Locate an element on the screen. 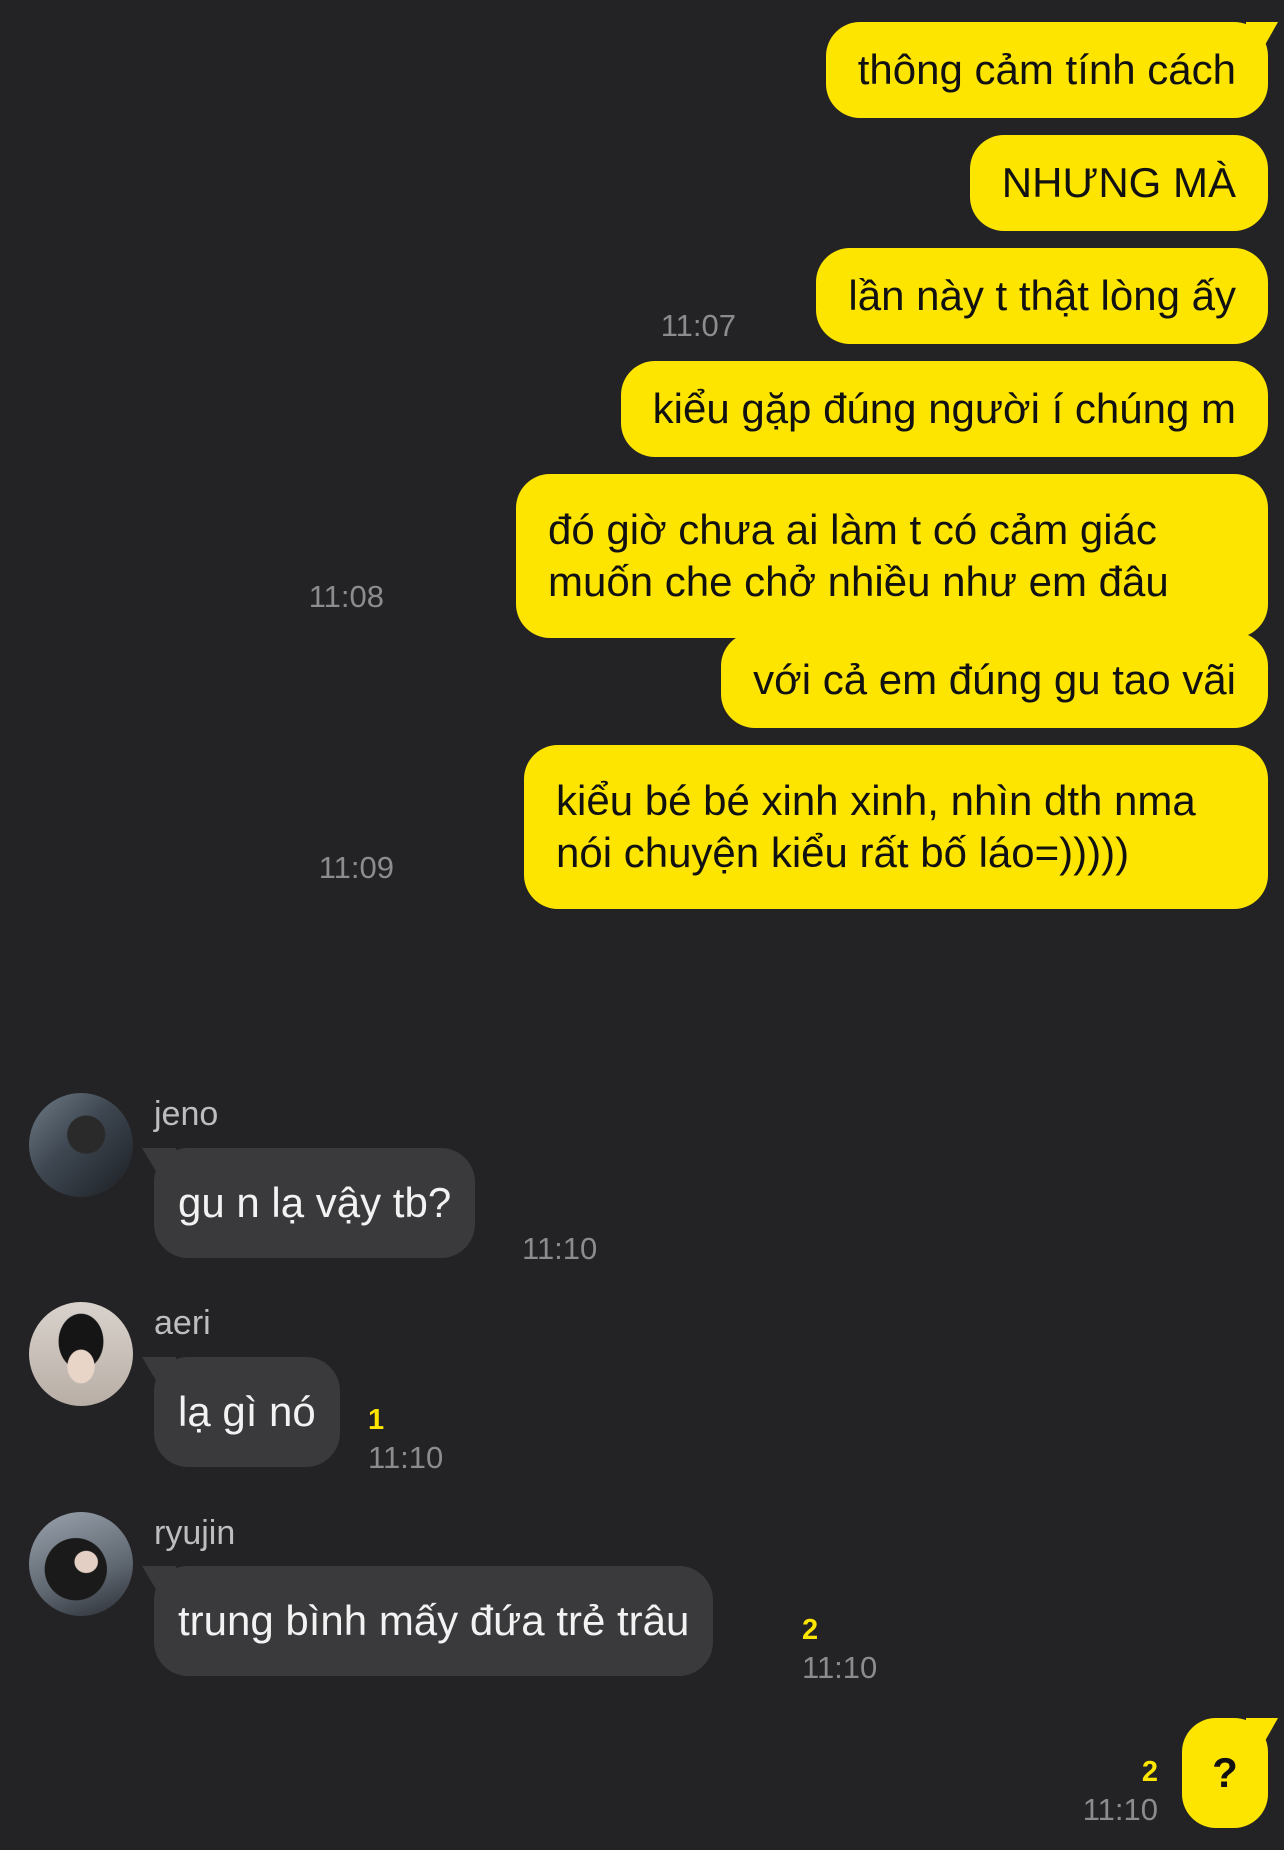 This screenshot has height=1850, width=1284. jeno-avatar is located at coordinates (81, 1145).